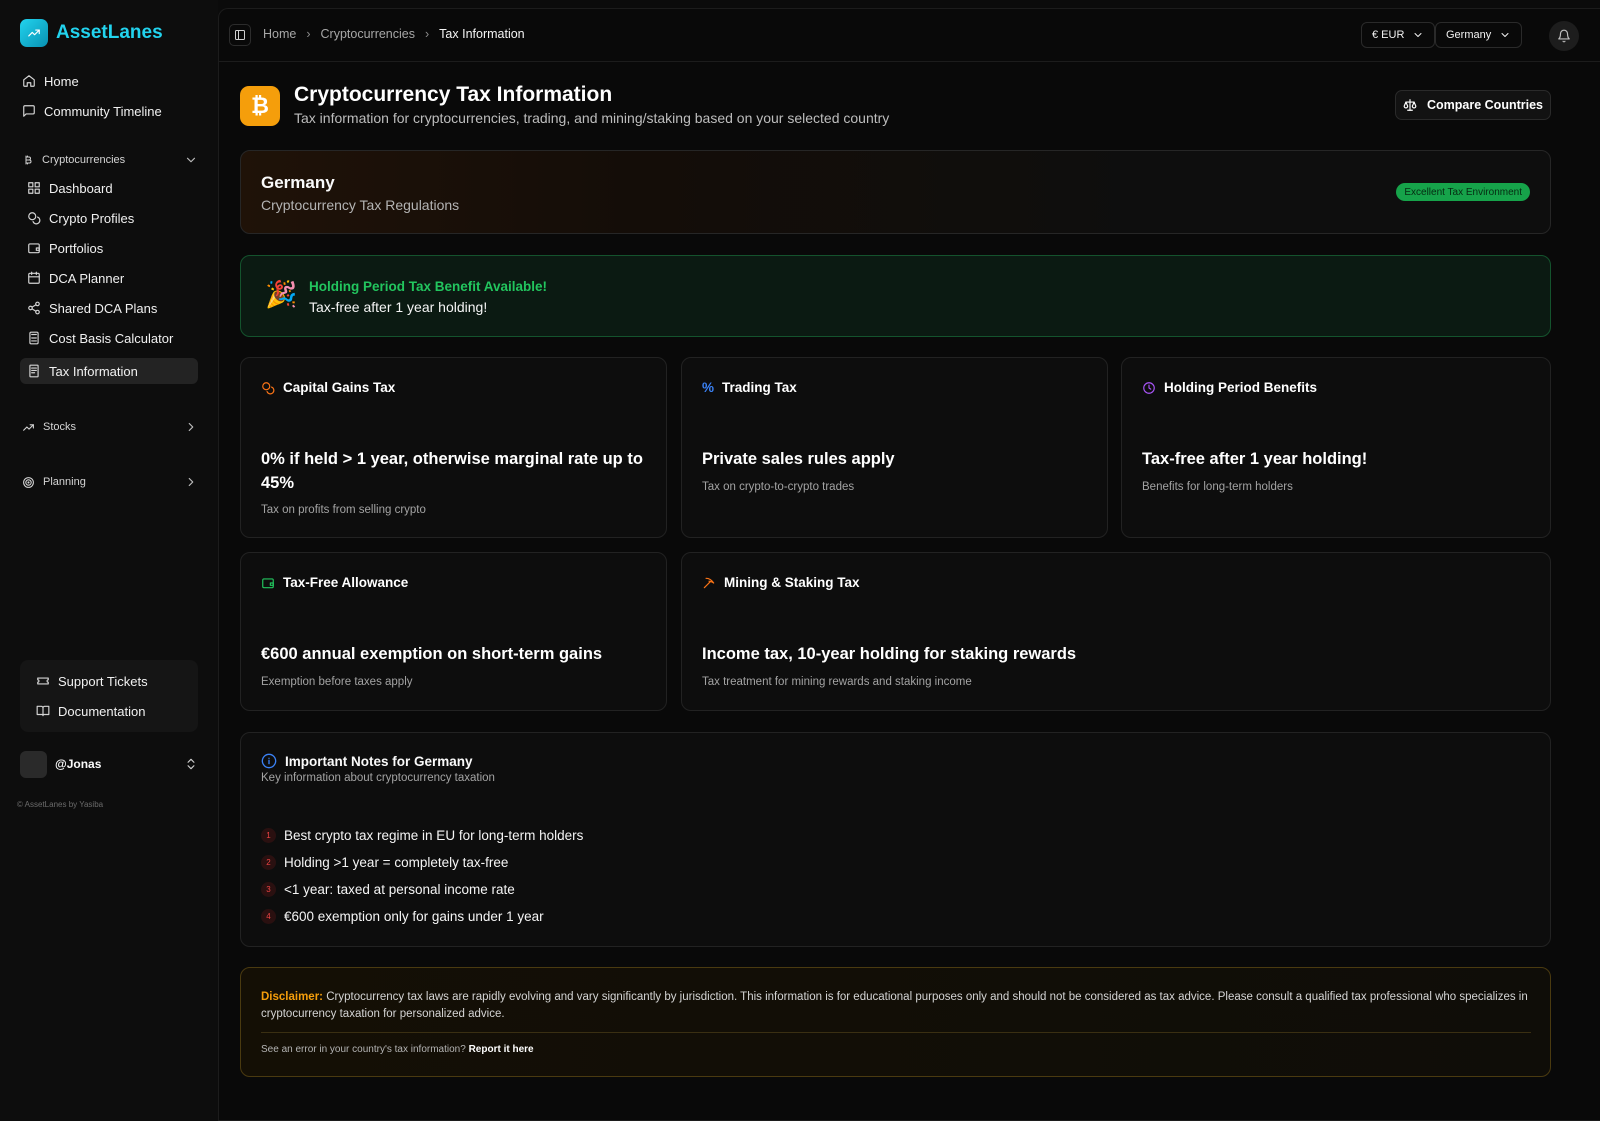 The width and height of the screenshot is (1600, 1121). Describe the element at coordinates (1463, 192) in the screenshot. I see `status-badge: Excellent Tax Environment` at that location.